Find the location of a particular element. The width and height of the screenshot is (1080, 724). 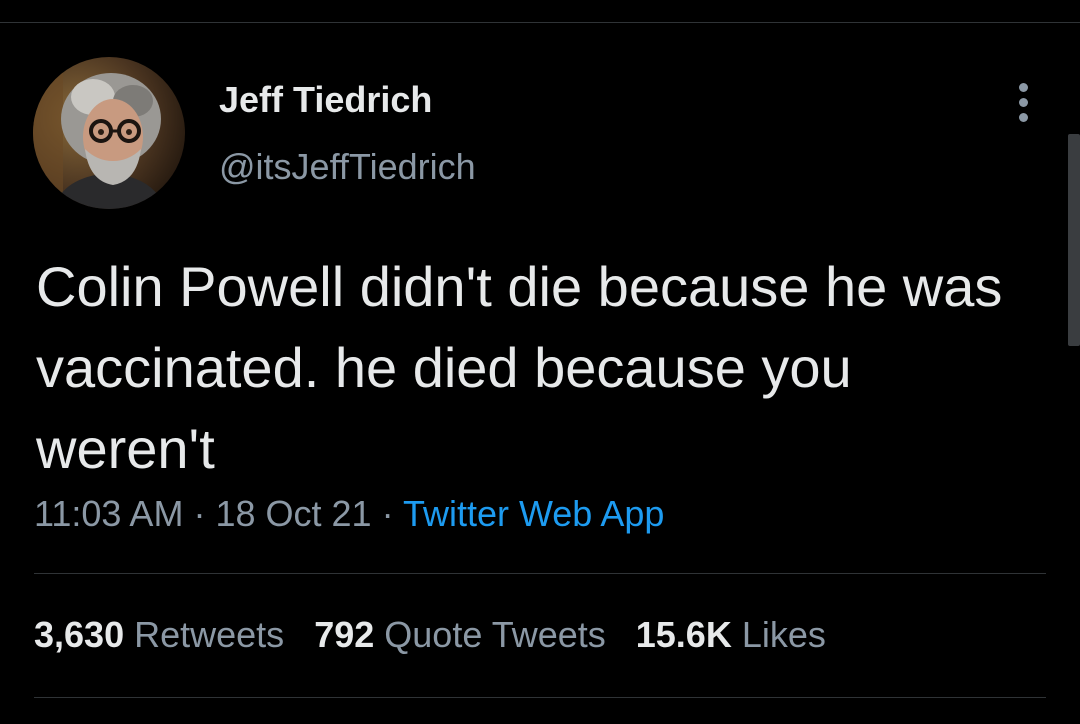

likes-label: Likes is located at coordinates (783, 634).